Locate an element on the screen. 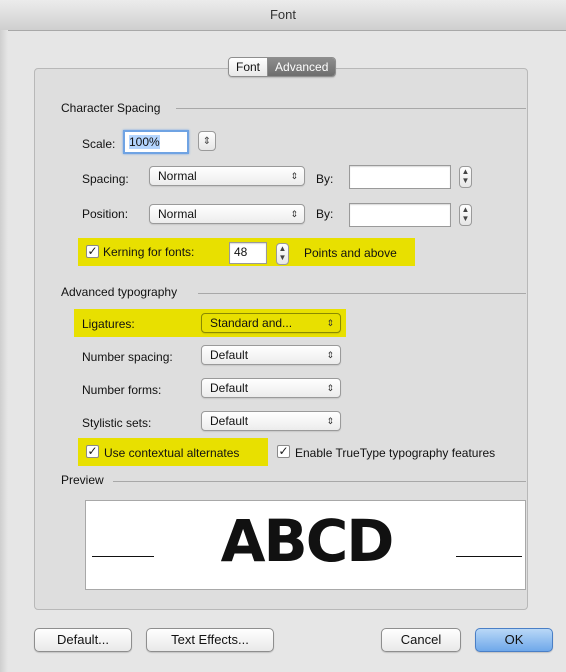  truetype-features-label: Enable TrueType typography features is located at coordinates (395, 453).